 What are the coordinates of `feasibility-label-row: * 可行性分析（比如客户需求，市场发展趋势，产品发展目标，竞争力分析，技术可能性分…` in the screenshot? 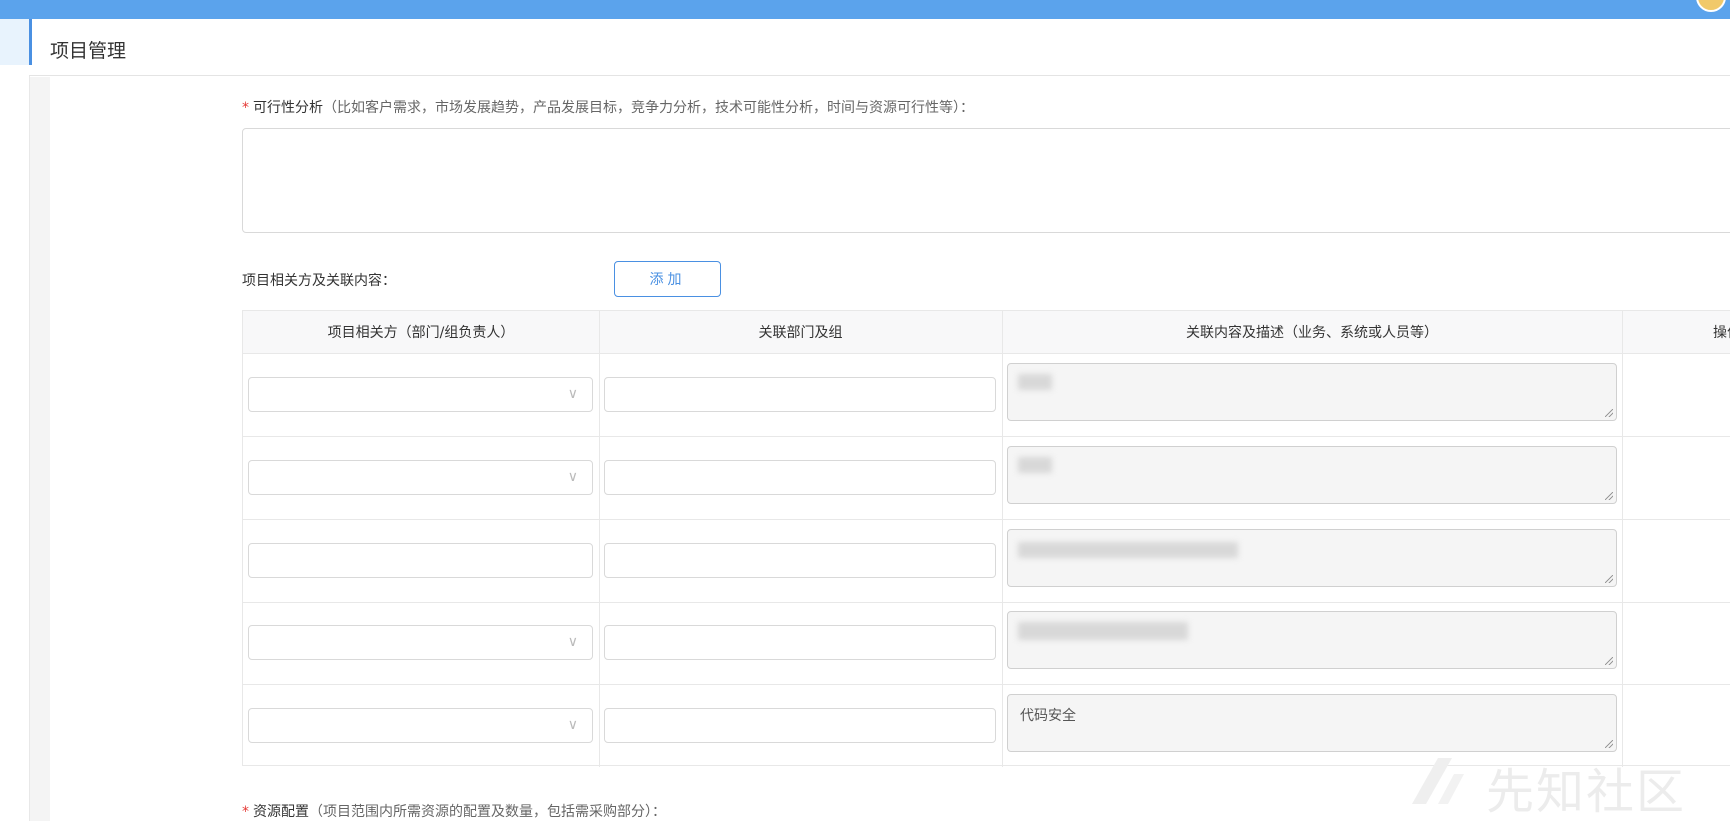 It's located at (608, 107).